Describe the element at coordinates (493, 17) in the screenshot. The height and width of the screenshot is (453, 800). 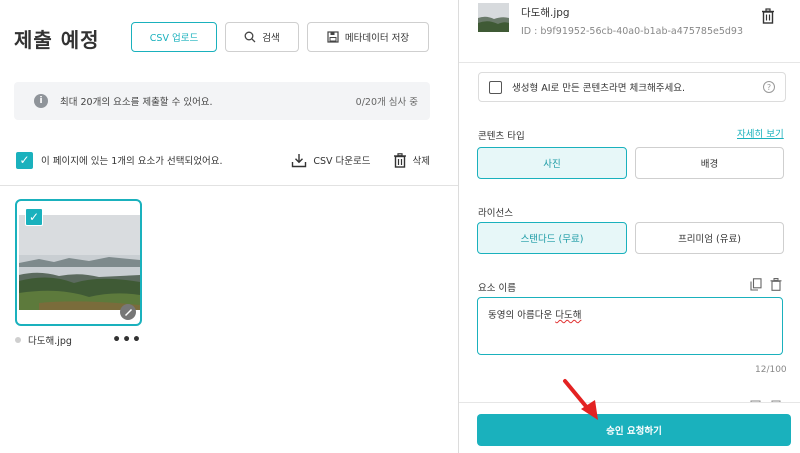
I see `file-thumbnail-image` at that location.